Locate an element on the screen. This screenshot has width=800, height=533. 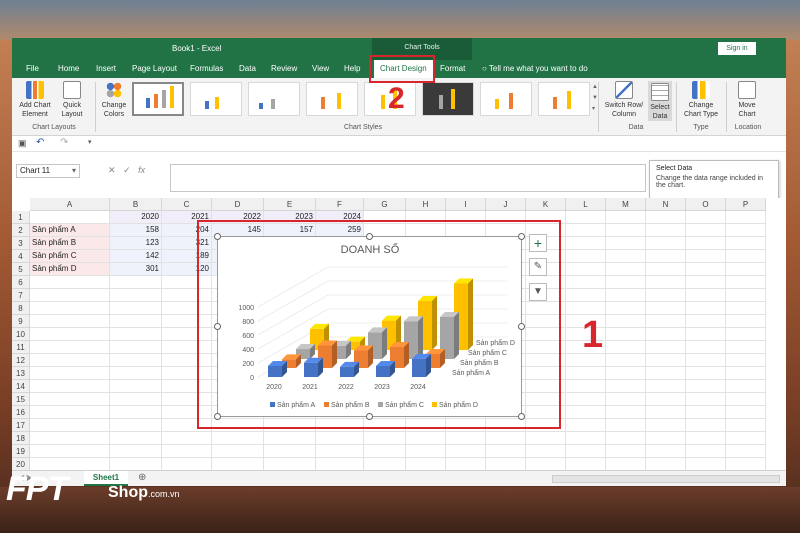
add-sheet-icon: ⊕ is located at coordinates (142, 477).